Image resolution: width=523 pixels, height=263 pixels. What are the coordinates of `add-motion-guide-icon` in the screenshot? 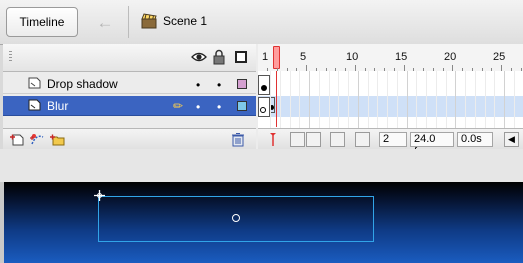 It's located at (37, 139).